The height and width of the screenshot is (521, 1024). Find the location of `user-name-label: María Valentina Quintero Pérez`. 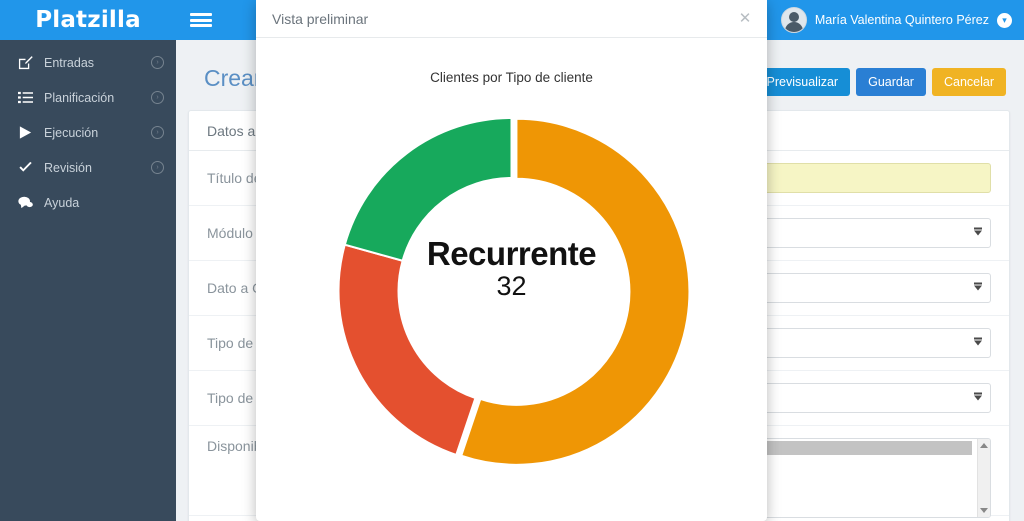

user-name-label: María Valentina Quintero Pérez is located at coordinates (901, 20).